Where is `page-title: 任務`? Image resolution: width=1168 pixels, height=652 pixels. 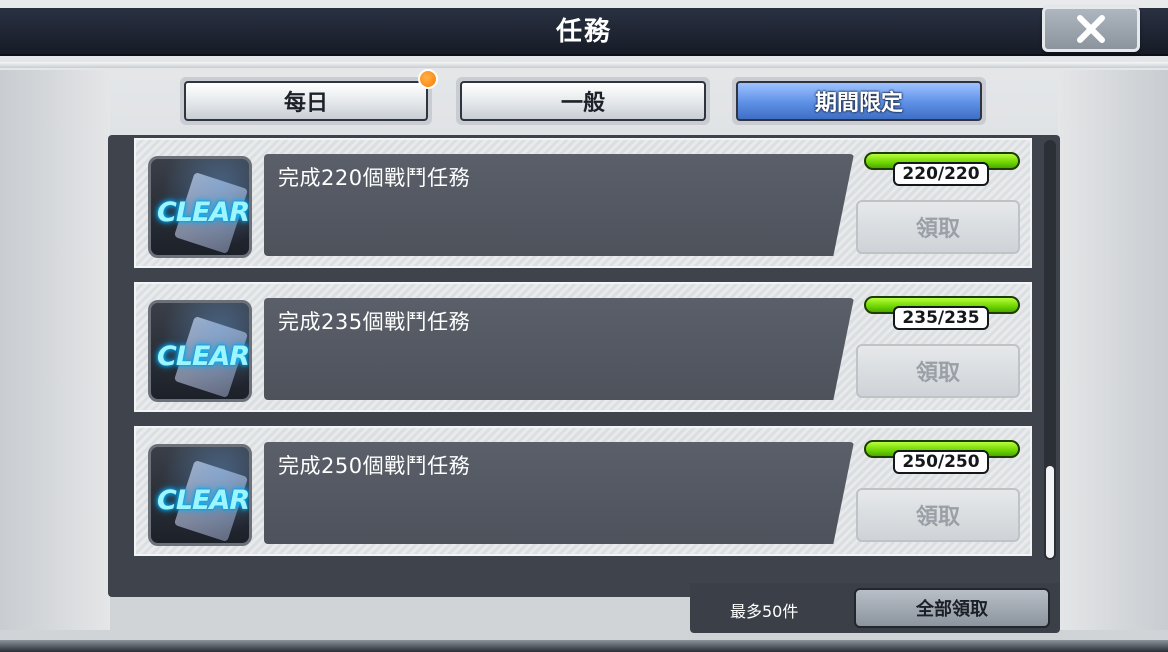 page-title: 任務 is located at coordinates (583, 32).